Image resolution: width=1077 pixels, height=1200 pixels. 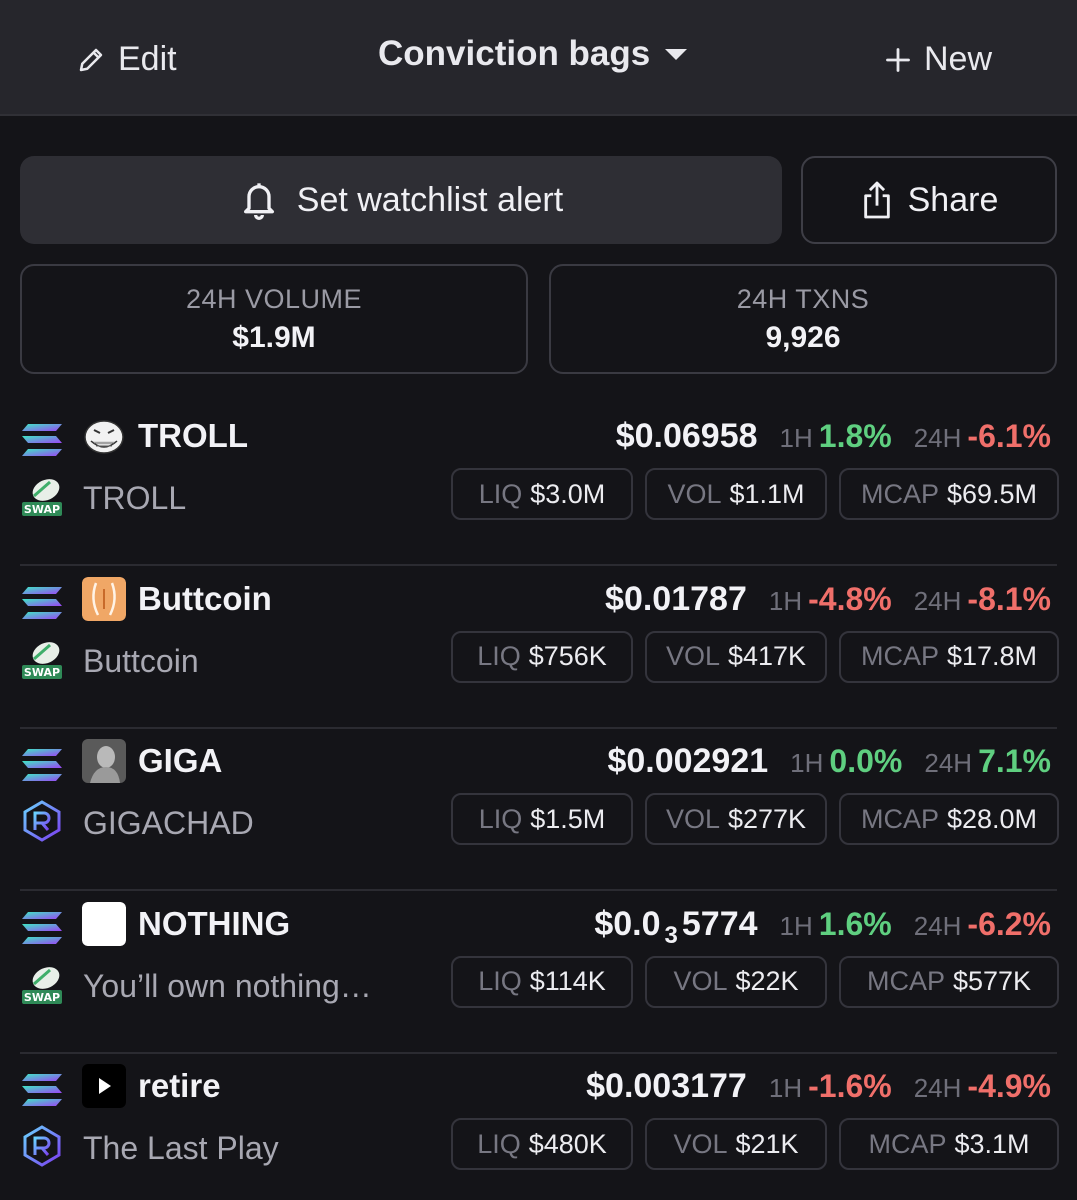 I want to click on token-price: $0.01787, so click(x=676, y=598).